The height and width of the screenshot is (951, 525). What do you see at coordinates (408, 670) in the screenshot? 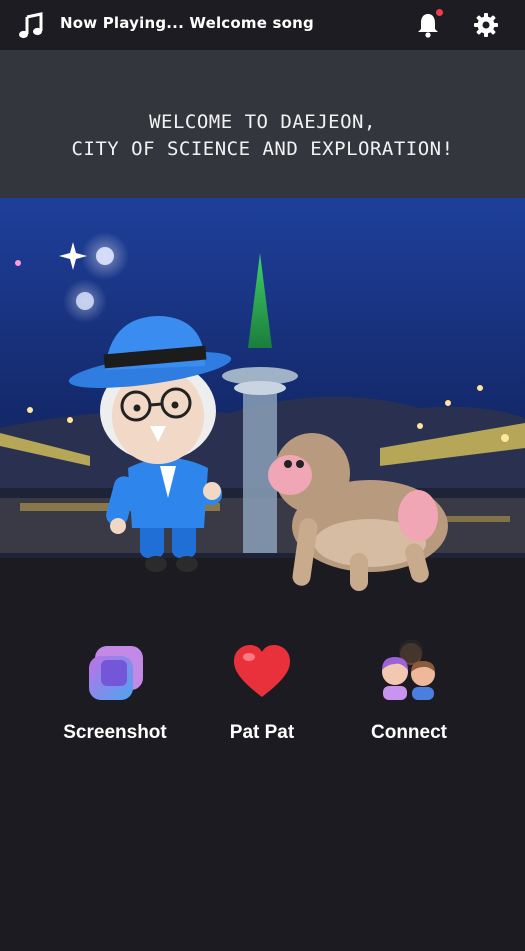
I see `people-icon` at bounding box center [408, 670].